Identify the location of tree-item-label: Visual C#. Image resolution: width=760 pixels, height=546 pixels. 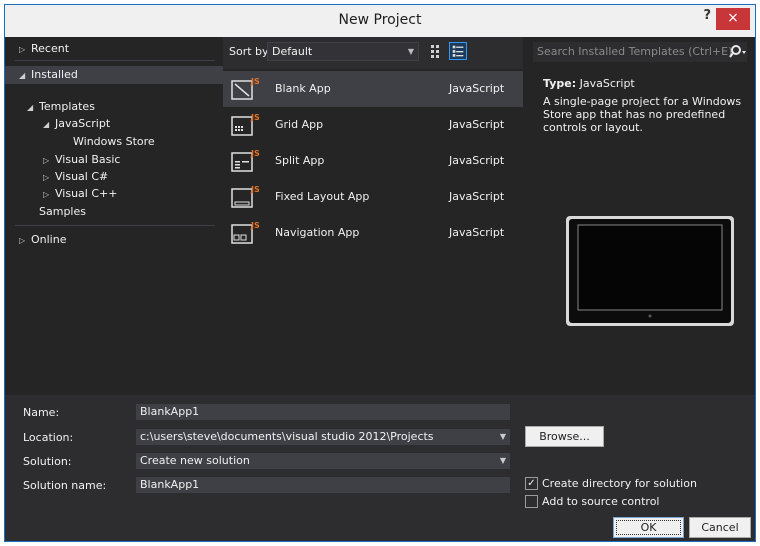
(82, 176).